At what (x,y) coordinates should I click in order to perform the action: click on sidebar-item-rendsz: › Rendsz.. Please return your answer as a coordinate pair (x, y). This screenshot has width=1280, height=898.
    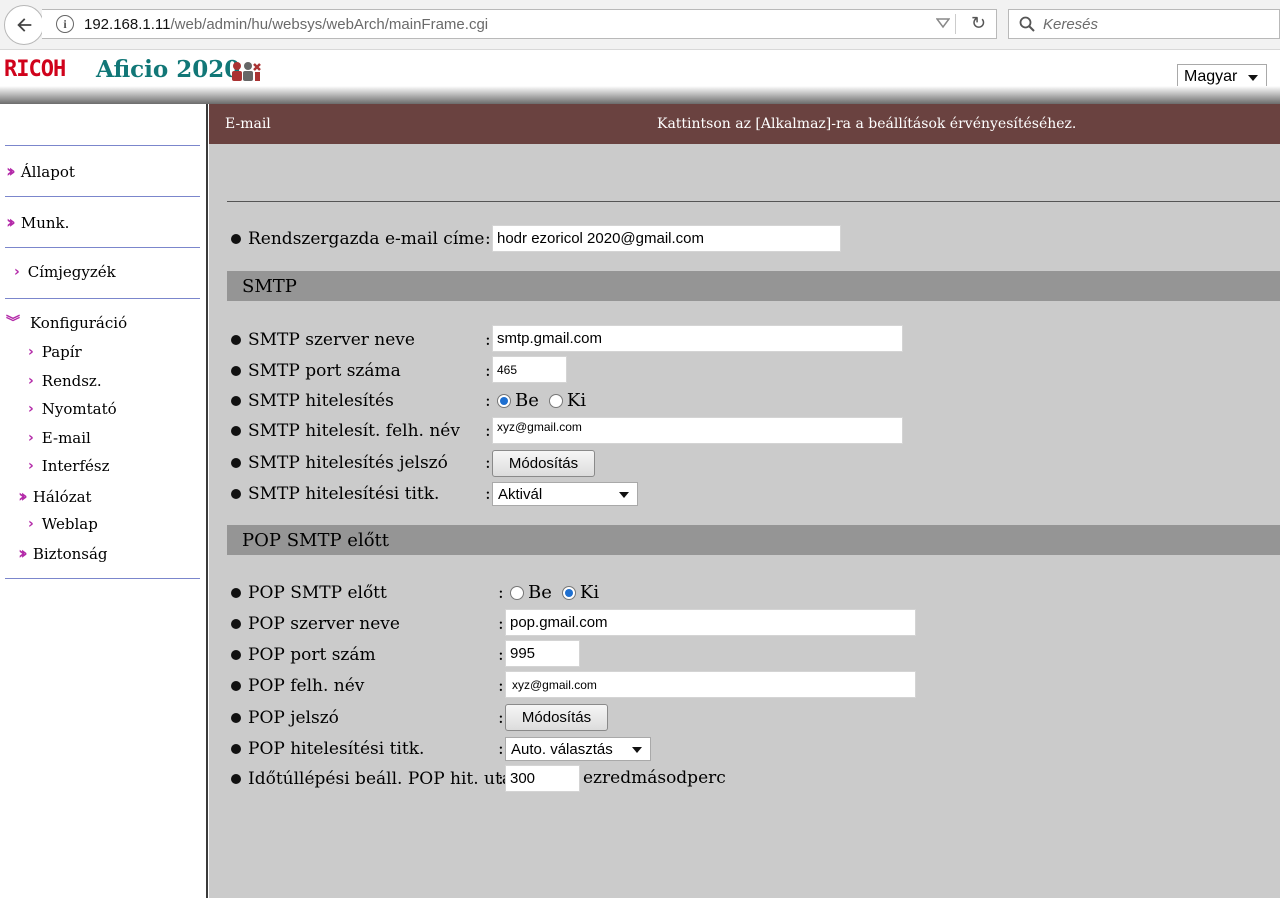
    Looking at the image, I should click on (65, 381).